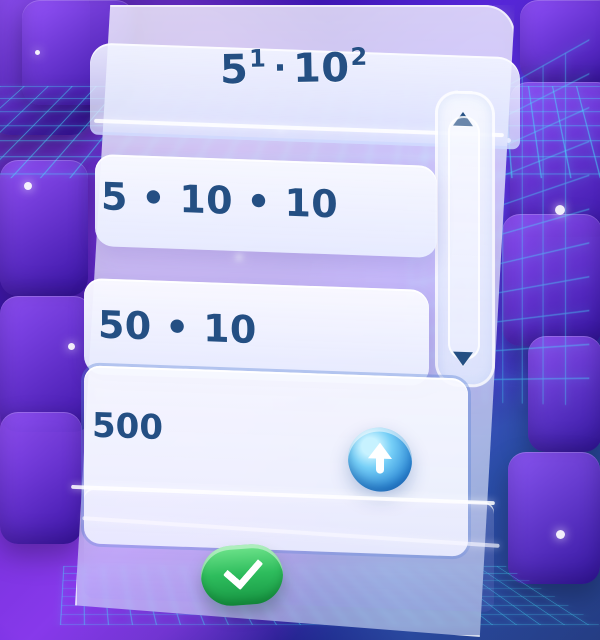 This screenshot has height=640, width=600. What do you see at coordinates (321, 69) in the screenshot?
I see `title-base-2: 10` at bounding box center [321, 69].